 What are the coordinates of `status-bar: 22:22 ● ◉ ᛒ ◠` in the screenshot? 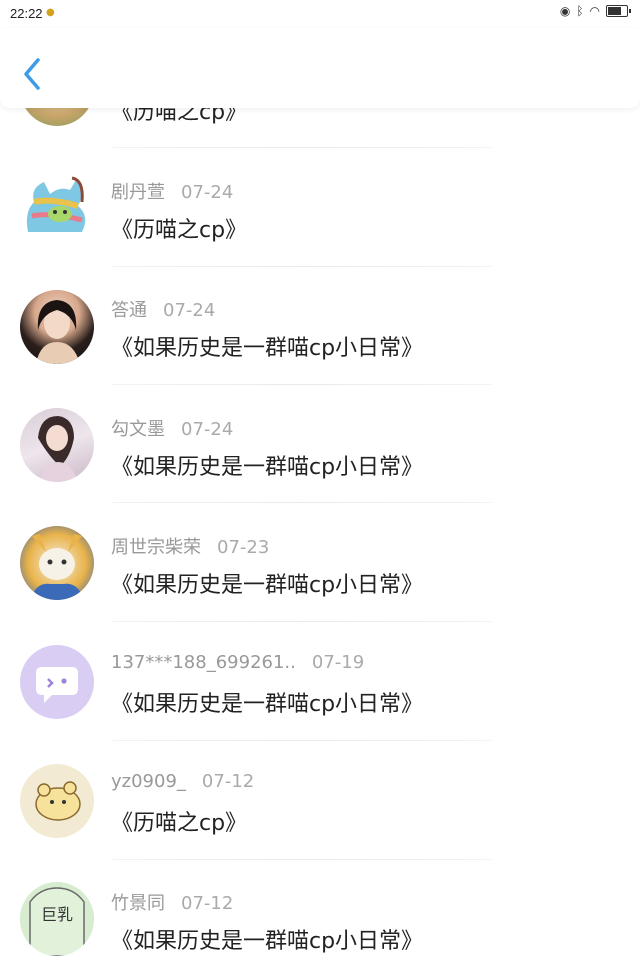 It's located at (320, 14).